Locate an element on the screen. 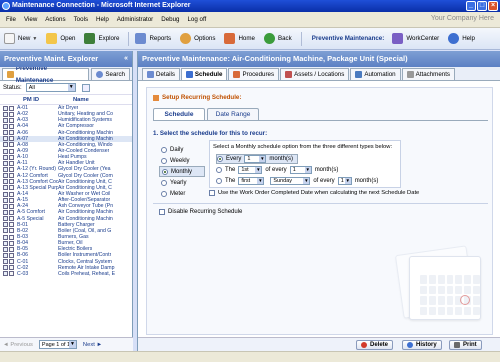 This screenshot has height=362, width=500. pm-icon is located at coordinates (10, 74).